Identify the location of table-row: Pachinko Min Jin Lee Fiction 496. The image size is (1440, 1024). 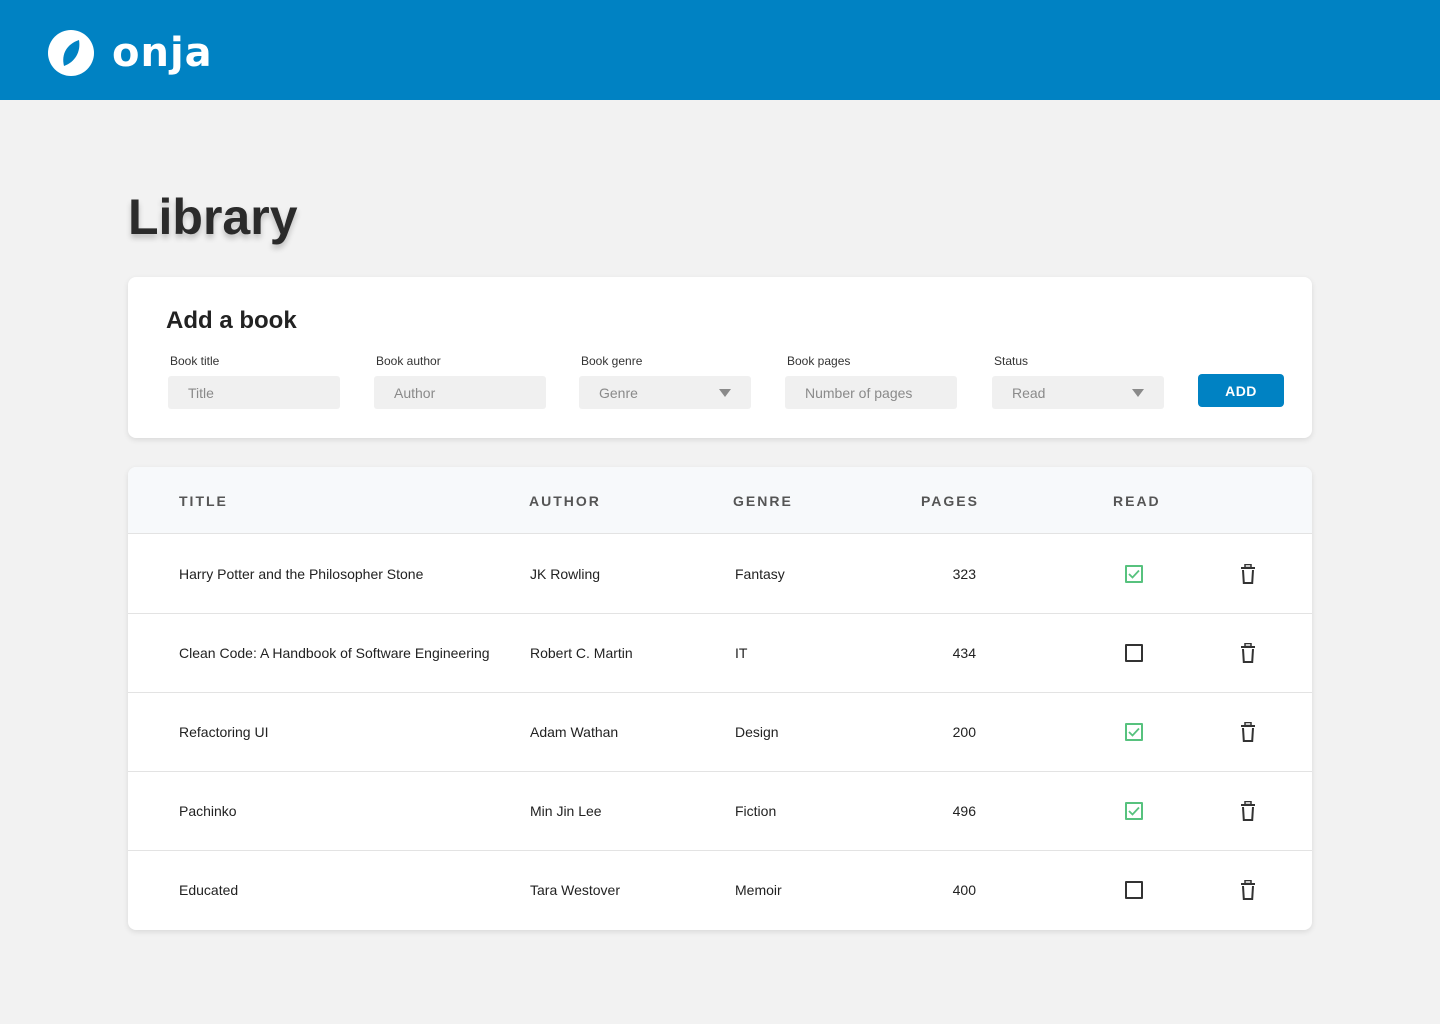
(720, 811).